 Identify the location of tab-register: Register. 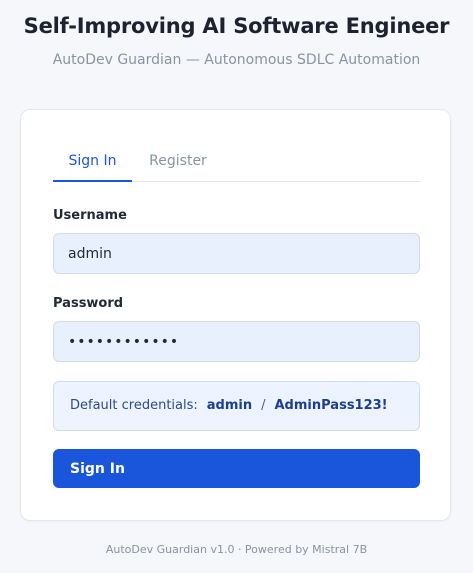
(178, 166).